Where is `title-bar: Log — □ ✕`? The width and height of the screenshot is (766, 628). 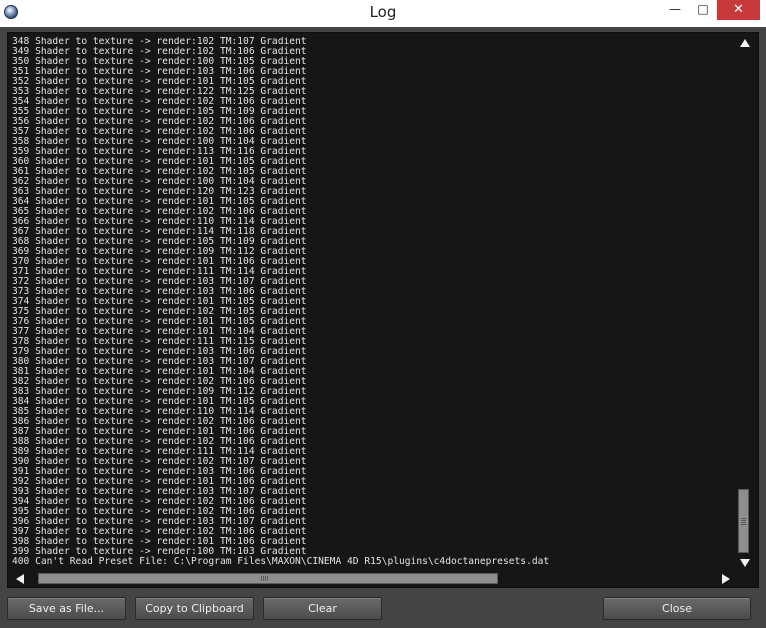
title-bar: Log — □ ✕ is located at coordinates (383, 13).